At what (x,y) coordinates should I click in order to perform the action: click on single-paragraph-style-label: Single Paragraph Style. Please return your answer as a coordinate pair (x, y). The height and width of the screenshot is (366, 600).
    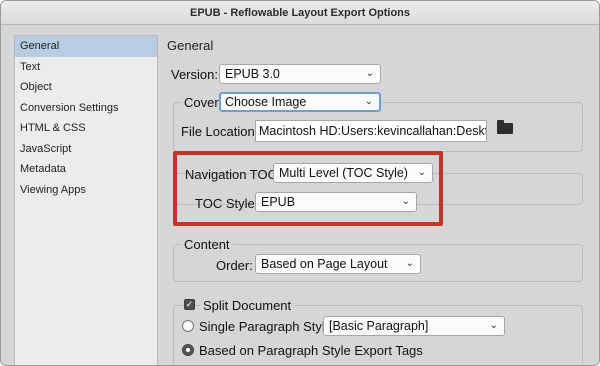
    Looking at the image, I should click on (265, 326).